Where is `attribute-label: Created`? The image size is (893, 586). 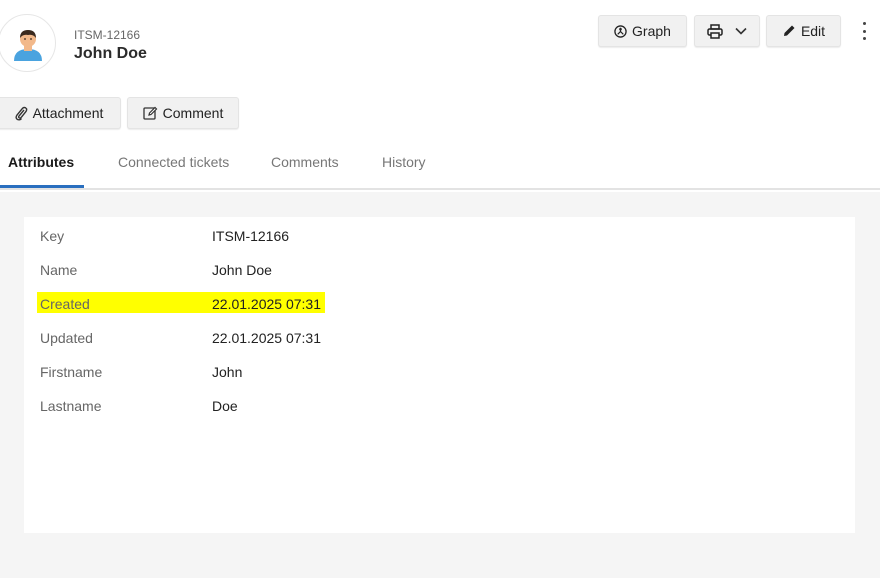
attribute-label: Created is located at coordinates (65, 304).